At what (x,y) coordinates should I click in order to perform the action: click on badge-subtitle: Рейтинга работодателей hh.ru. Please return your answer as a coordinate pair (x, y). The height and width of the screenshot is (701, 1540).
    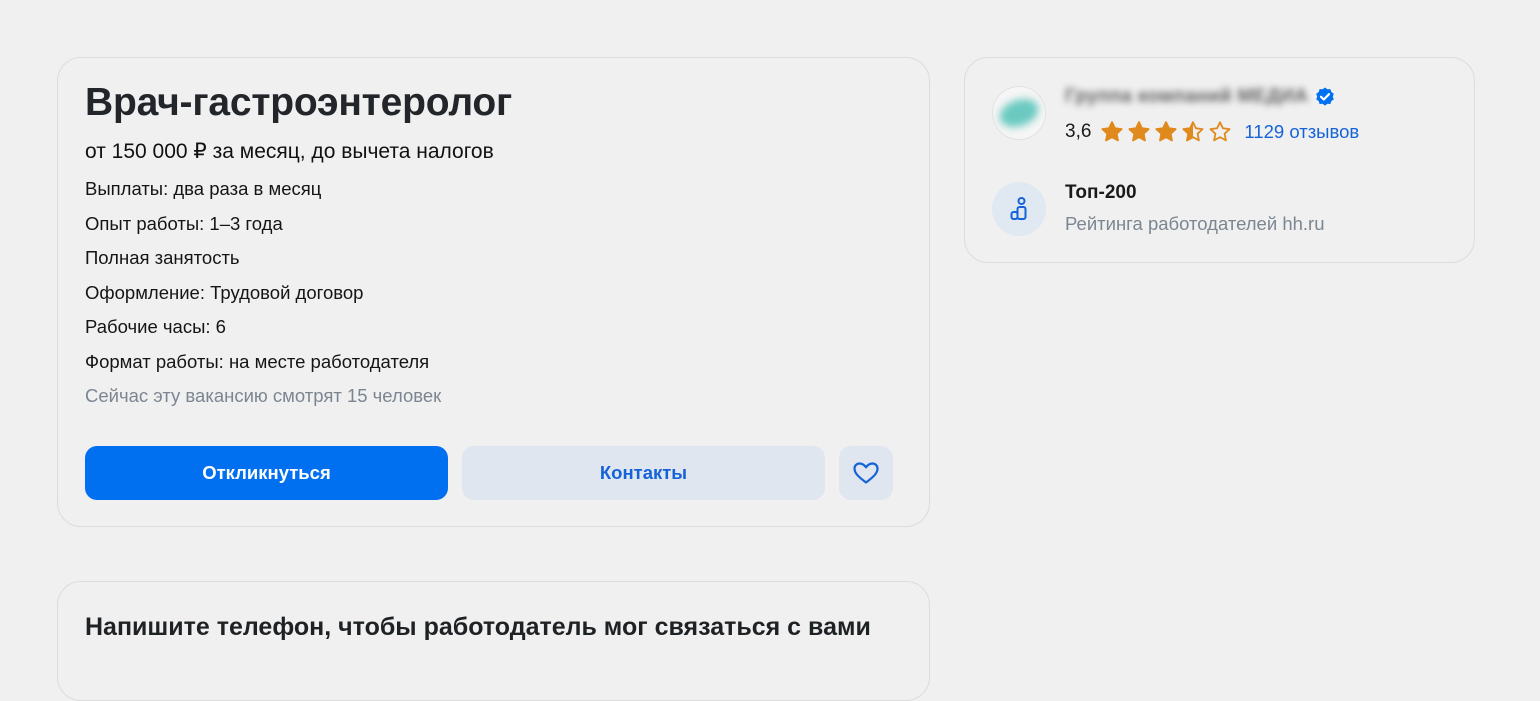
    Looking at the image, I should click on (1195, 223).